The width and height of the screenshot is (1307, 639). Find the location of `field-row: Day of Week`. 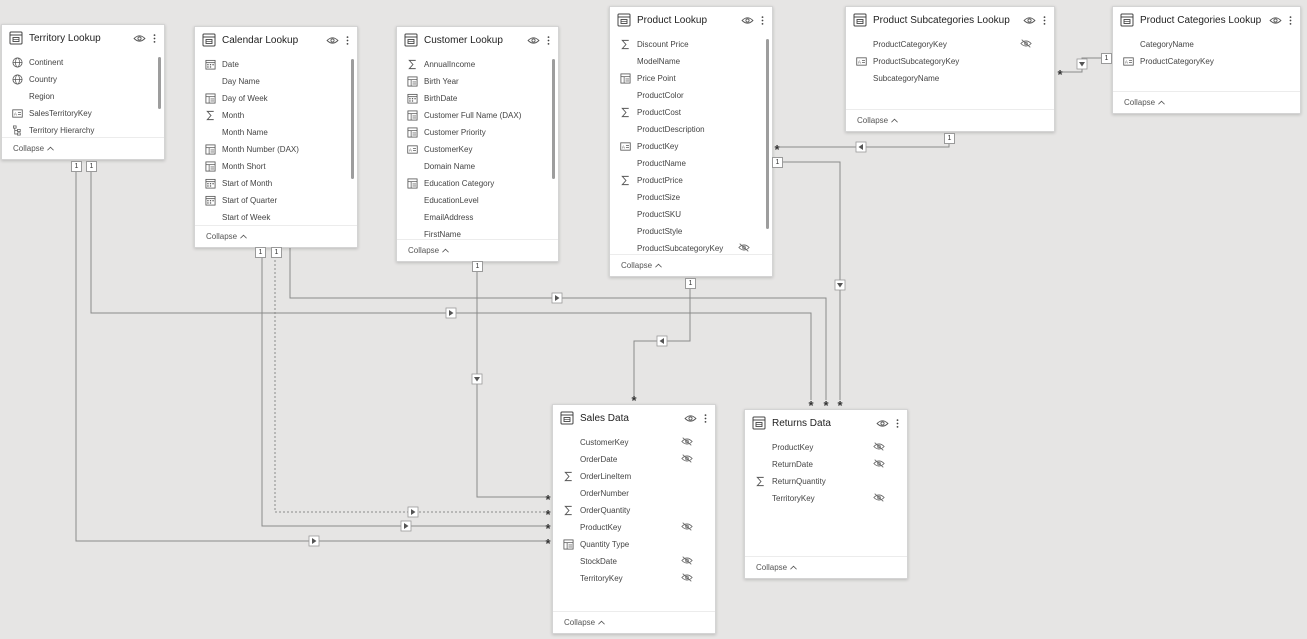

field-row: Day of Week is located at coordinates (276, 98).